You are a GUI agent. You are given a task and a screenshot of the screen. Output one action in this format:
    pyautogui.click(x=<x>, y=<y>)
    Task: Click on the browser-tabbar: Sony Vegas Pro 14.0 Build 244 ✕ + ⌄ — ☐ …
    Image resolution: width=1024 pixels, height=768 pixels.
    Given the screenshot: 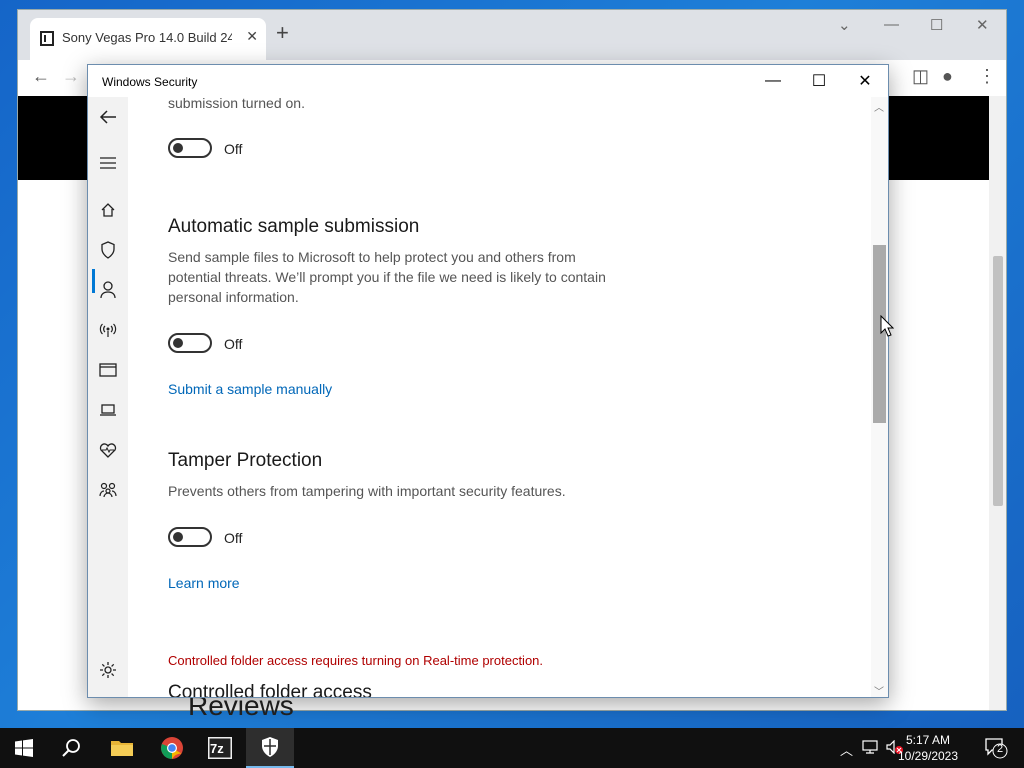 What is the action you would take?
    pyautogui.click(x=512, y=35)
    